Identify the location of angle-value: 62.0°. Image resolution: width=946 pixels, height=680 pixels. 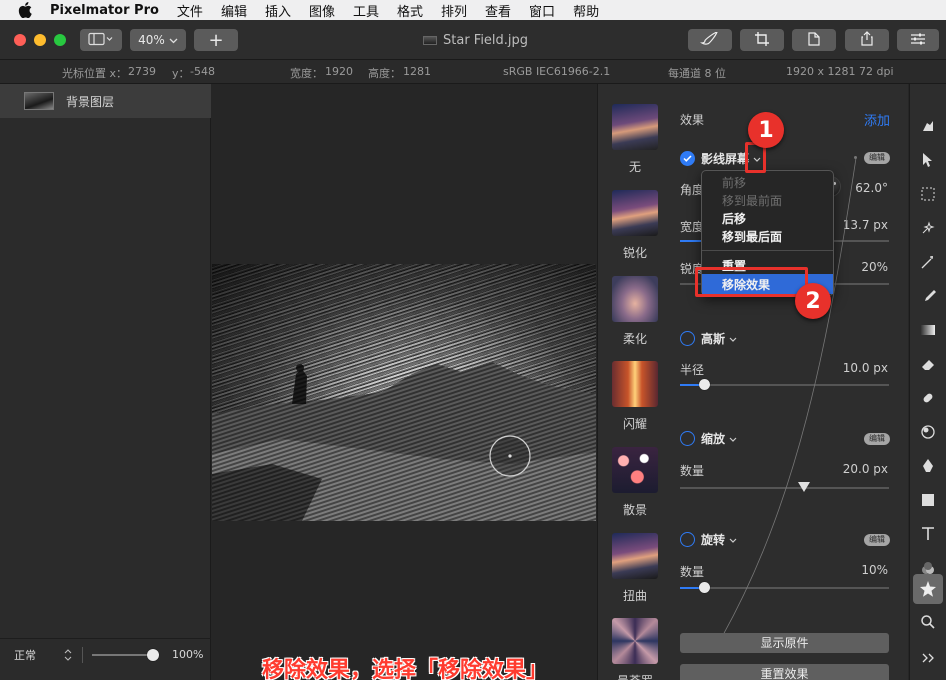
(871, 188).